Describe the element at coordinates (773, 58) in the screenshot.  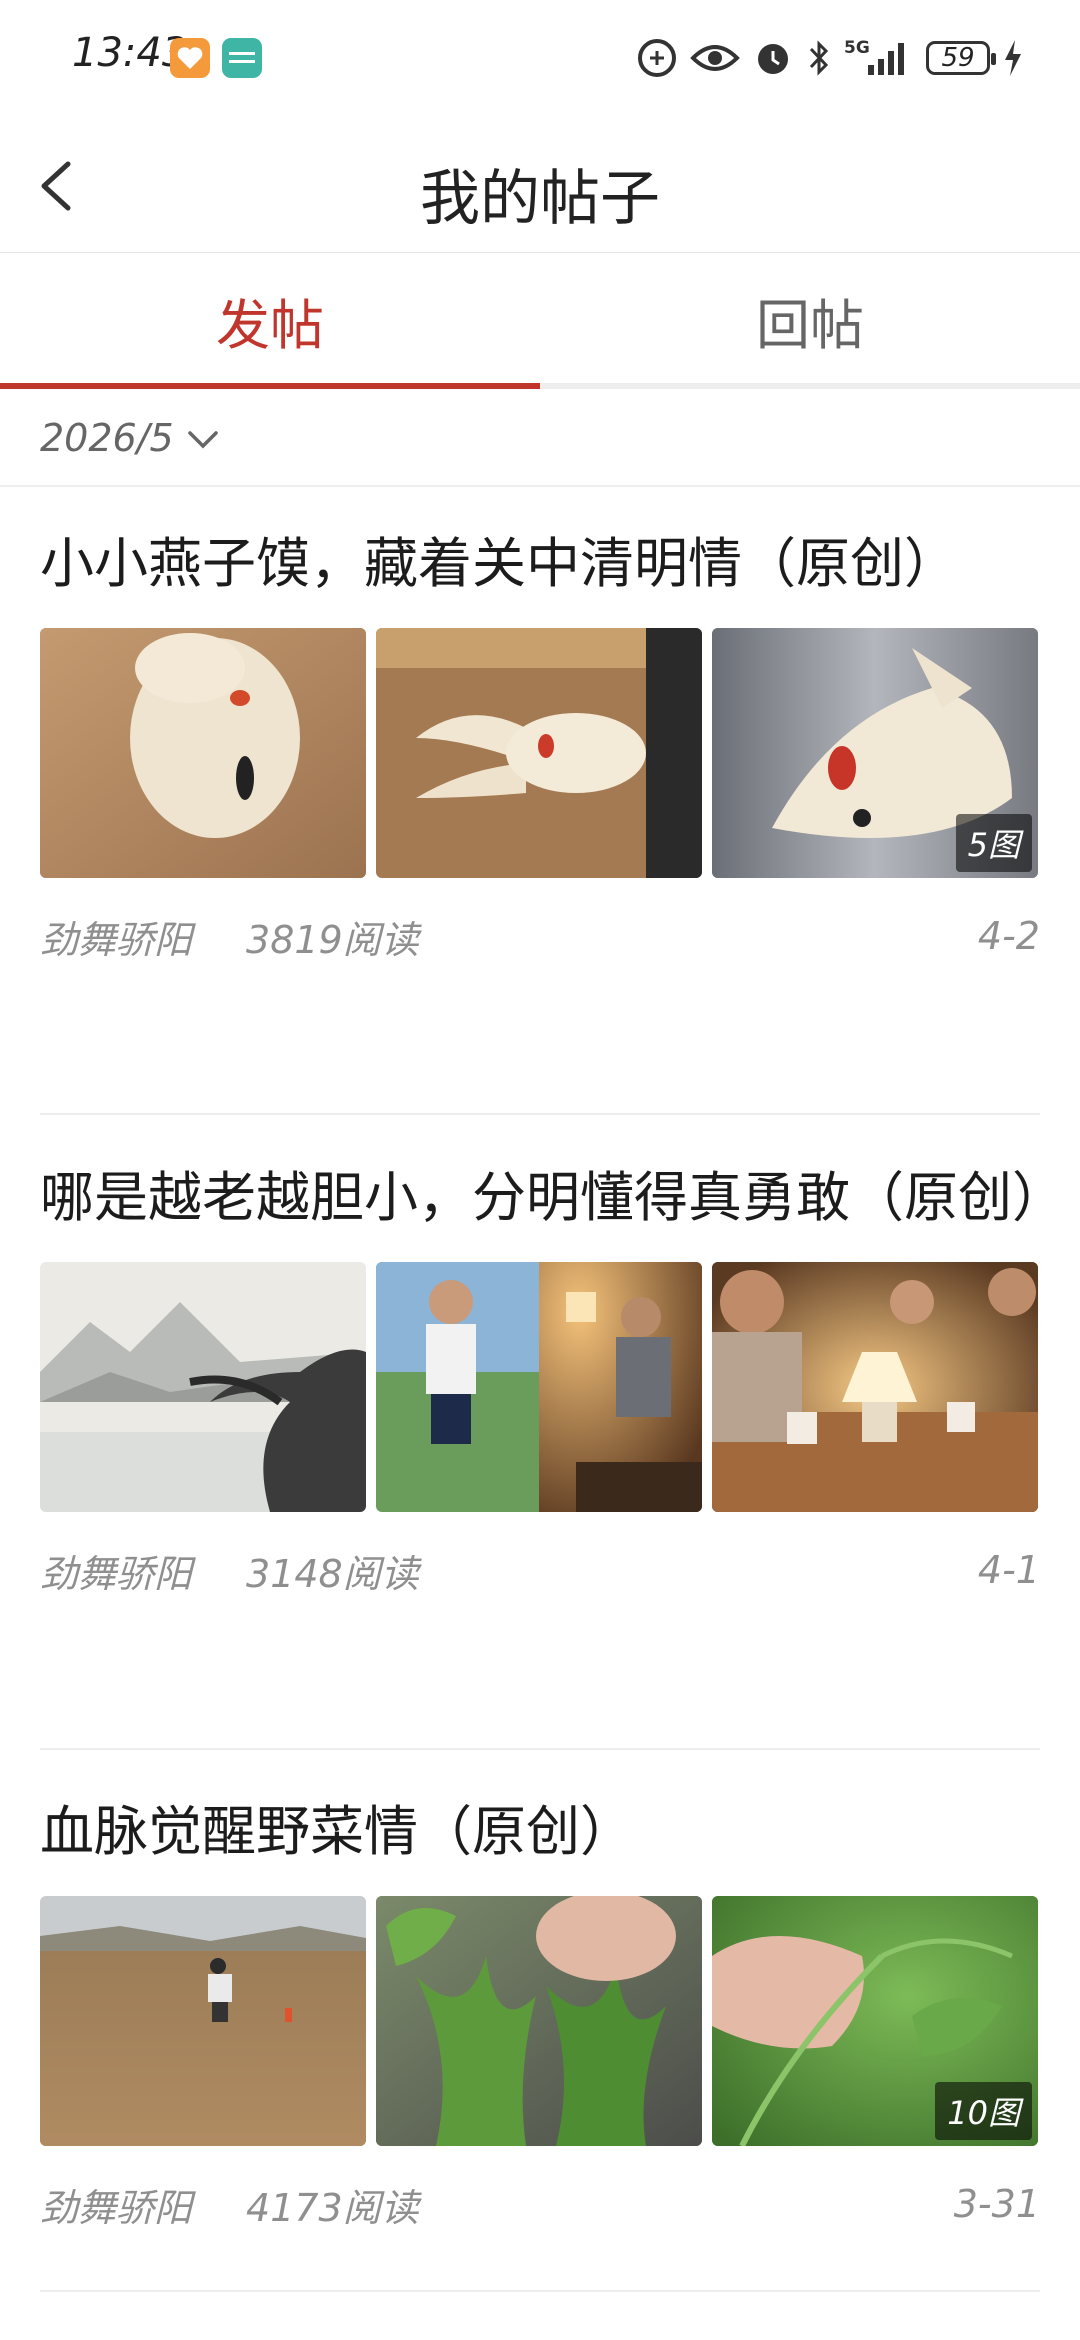
I see `alarm-icon` at that location.